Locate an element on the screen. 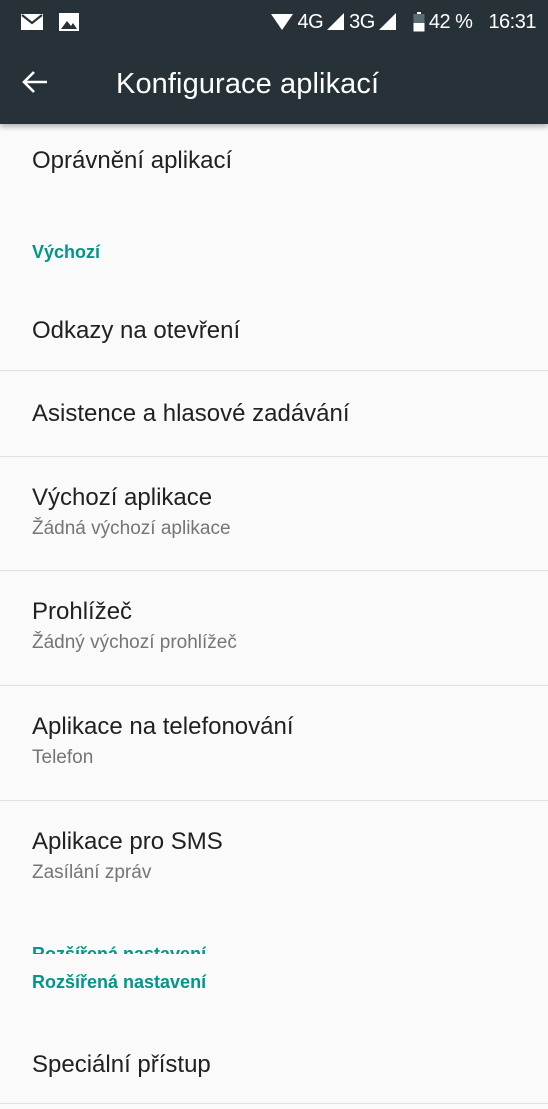 This screenshot has width=548, height=1109. list-item-app-permissions: Oprávnění aplikací is located at coordinates (274, 176).